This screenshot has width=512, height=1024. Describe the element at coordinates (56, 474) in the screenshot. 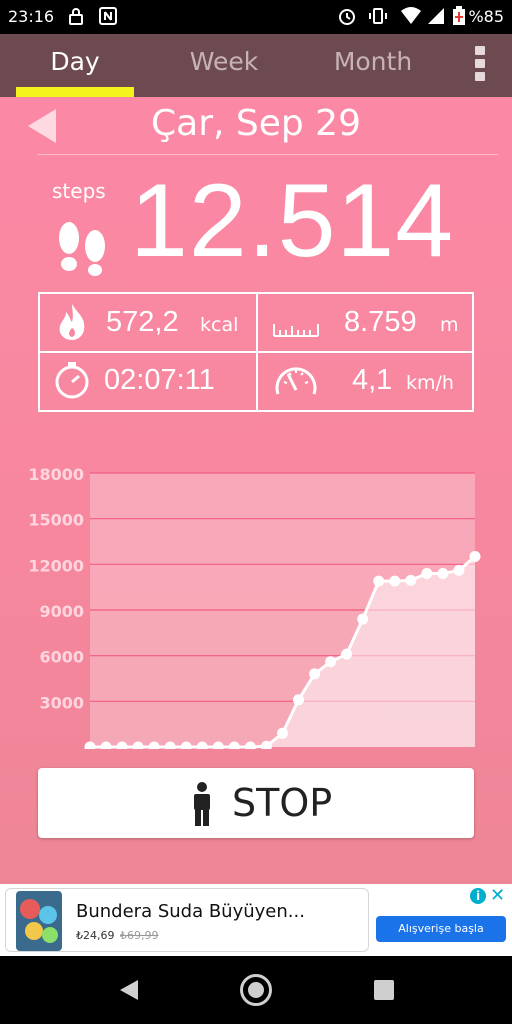

I see `y-tick-label: 18000` at that location.